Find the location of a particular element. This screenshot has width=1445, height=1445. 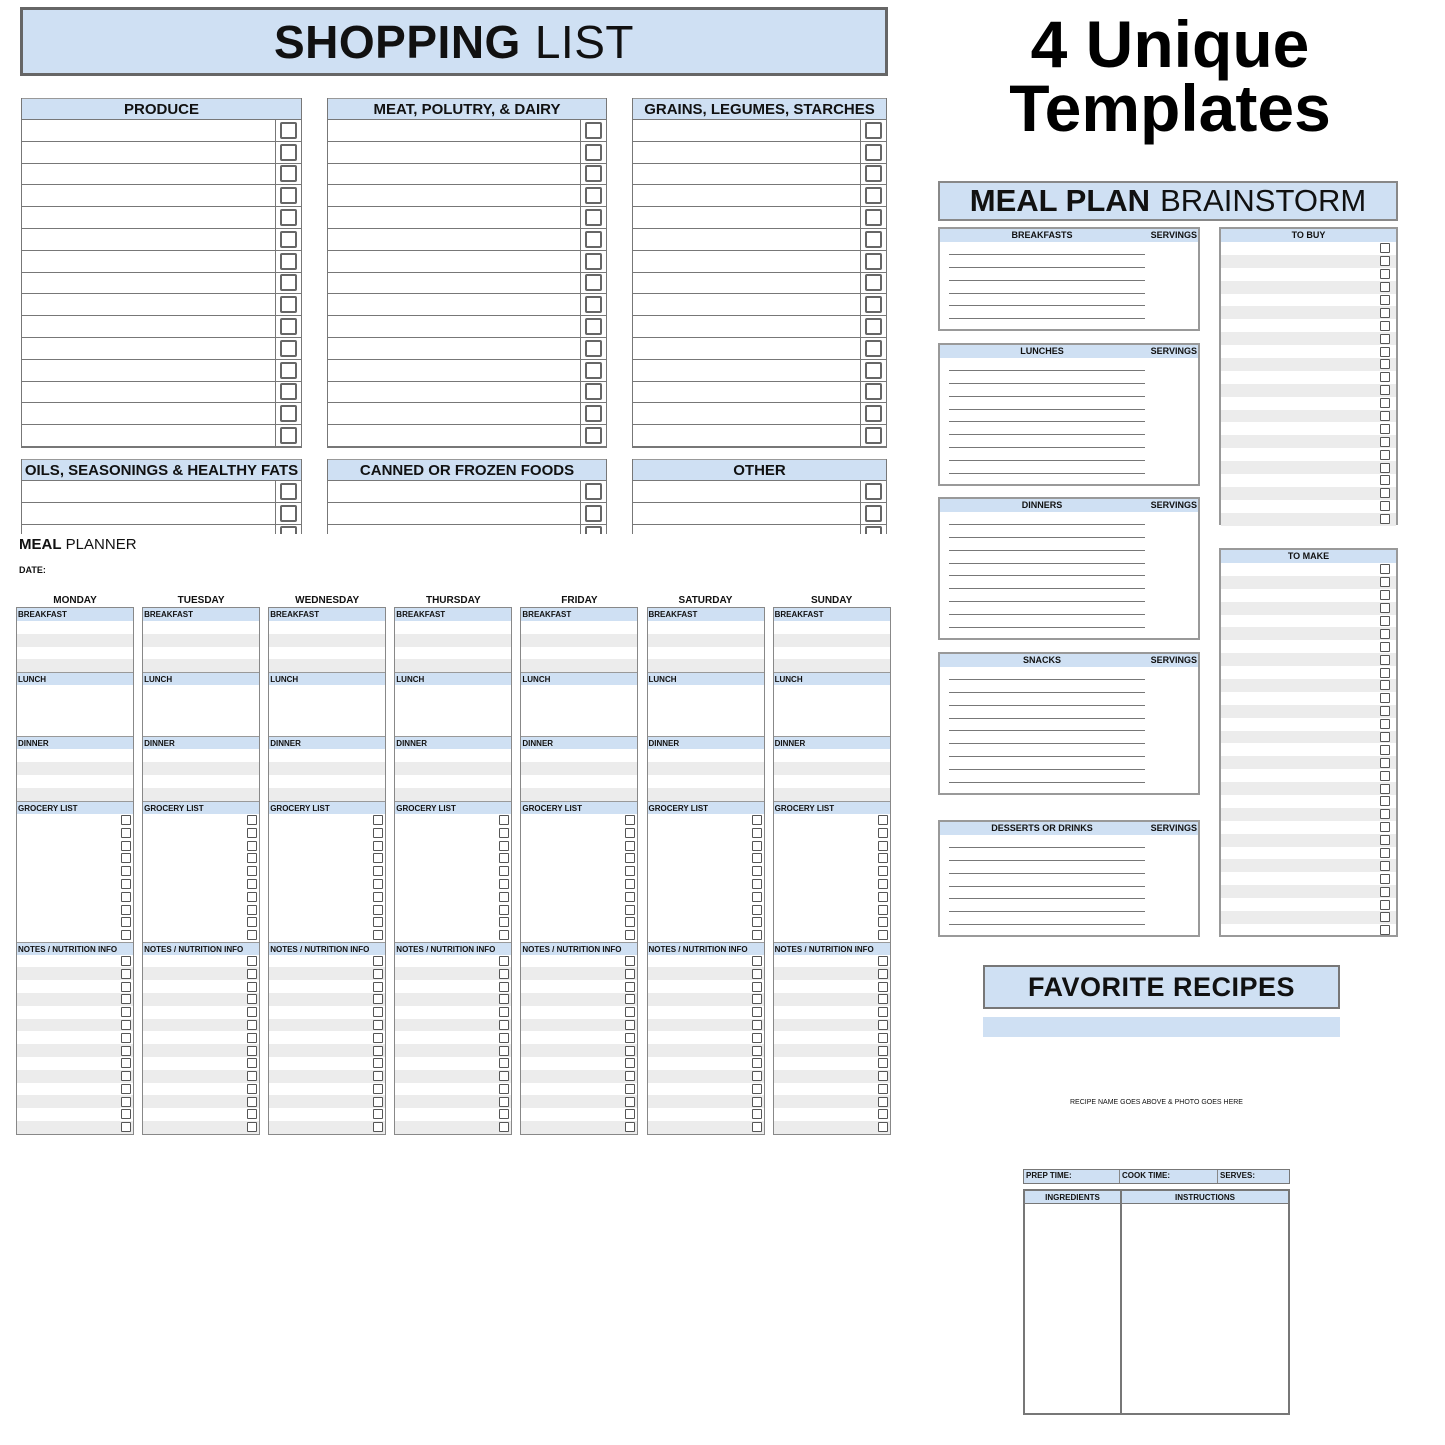

serves-field: SERVES: is located at coordinates (1253, 1176).